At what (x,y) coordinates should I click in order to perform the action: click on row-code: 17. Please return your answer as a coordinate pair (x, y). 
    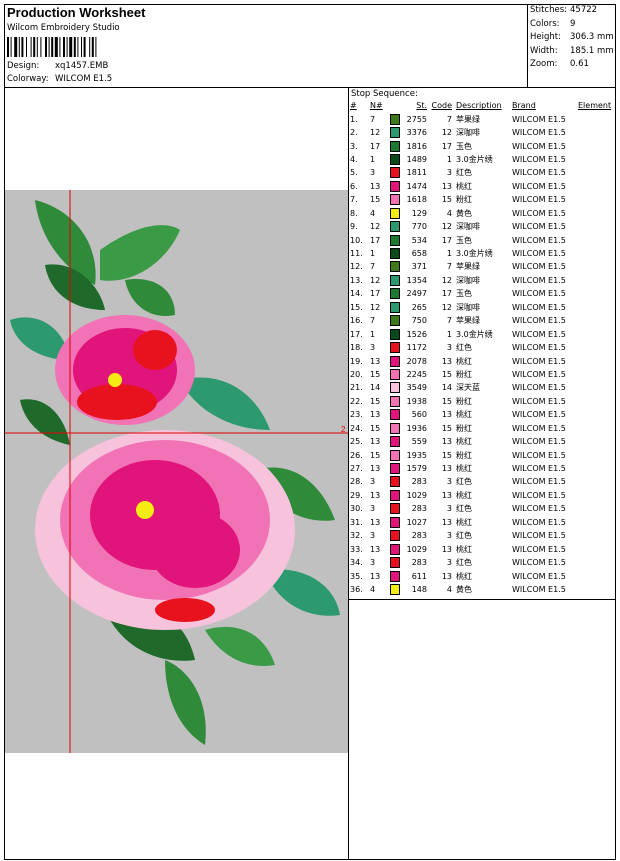
    Looking at the image, I should click on (446, 146).